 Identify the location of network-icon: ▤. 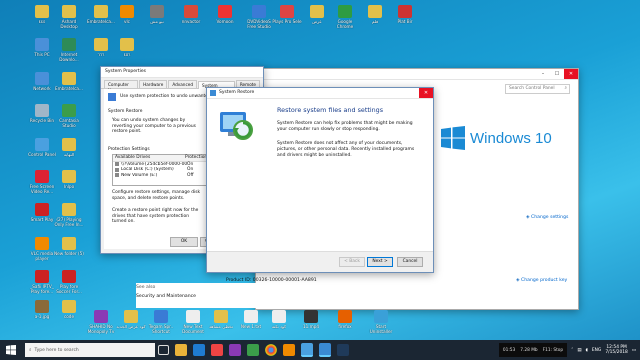
(579, 350).